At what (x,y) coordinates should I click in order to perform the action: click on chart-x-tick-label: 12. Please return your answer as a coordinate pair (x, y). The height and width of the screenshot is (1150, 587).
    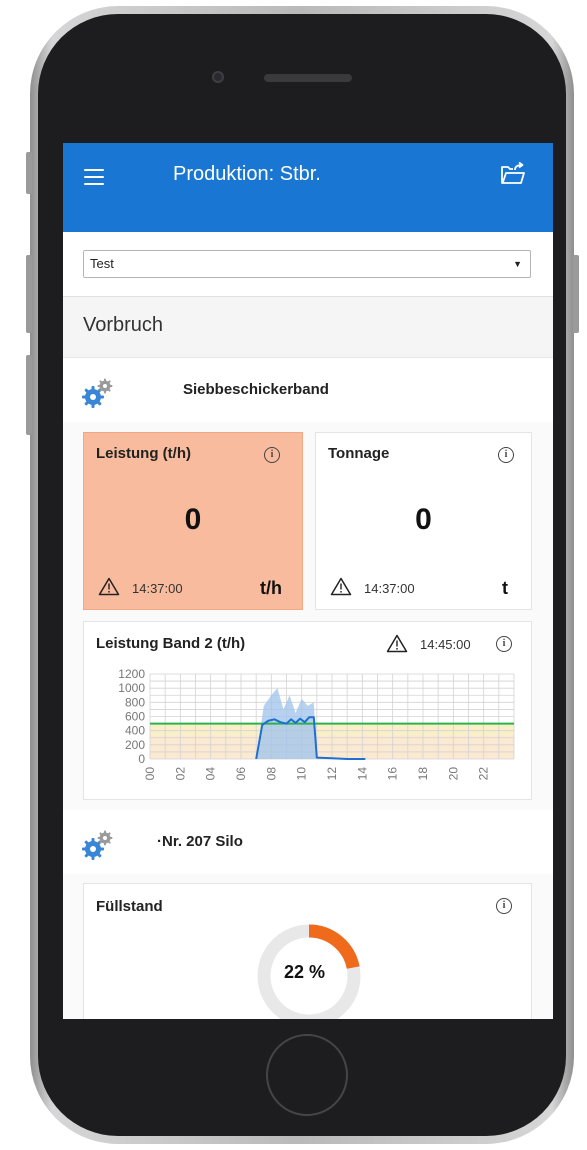
    Looking at the image, I should click on (332, 774).